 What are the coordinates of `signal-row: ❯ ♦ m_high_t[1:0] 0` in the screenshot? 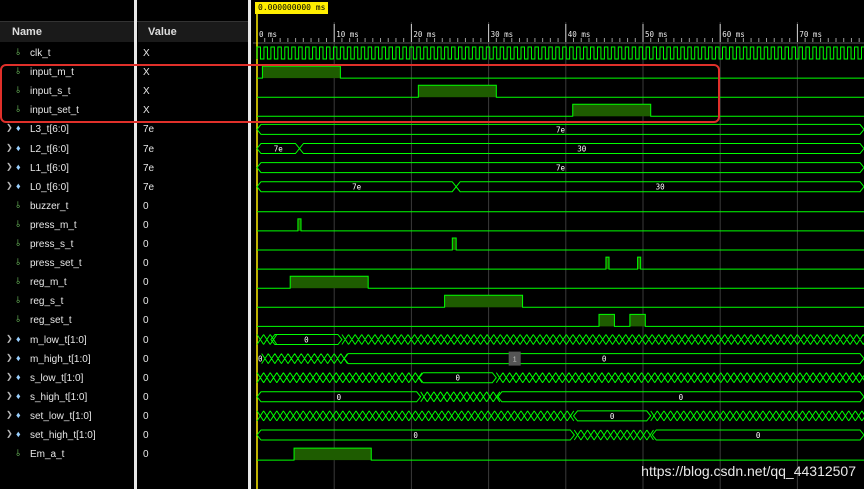 It's located at (125, 359).